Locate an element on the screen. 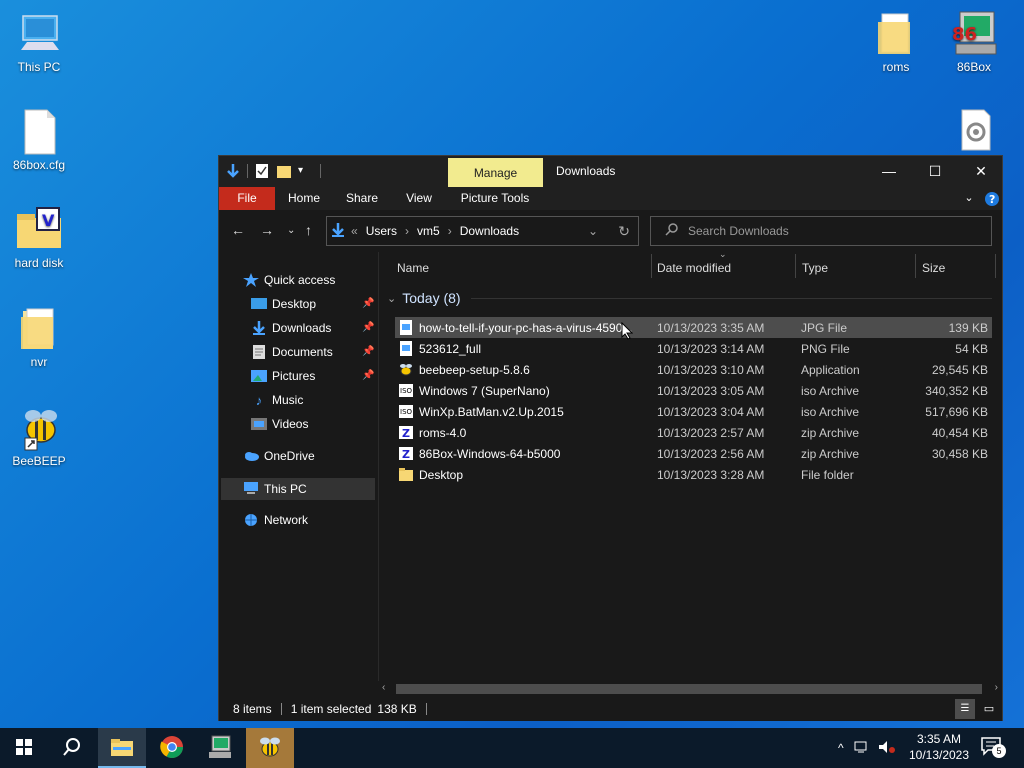  taskbar-file-explorer is located at coordinates (122, 748).